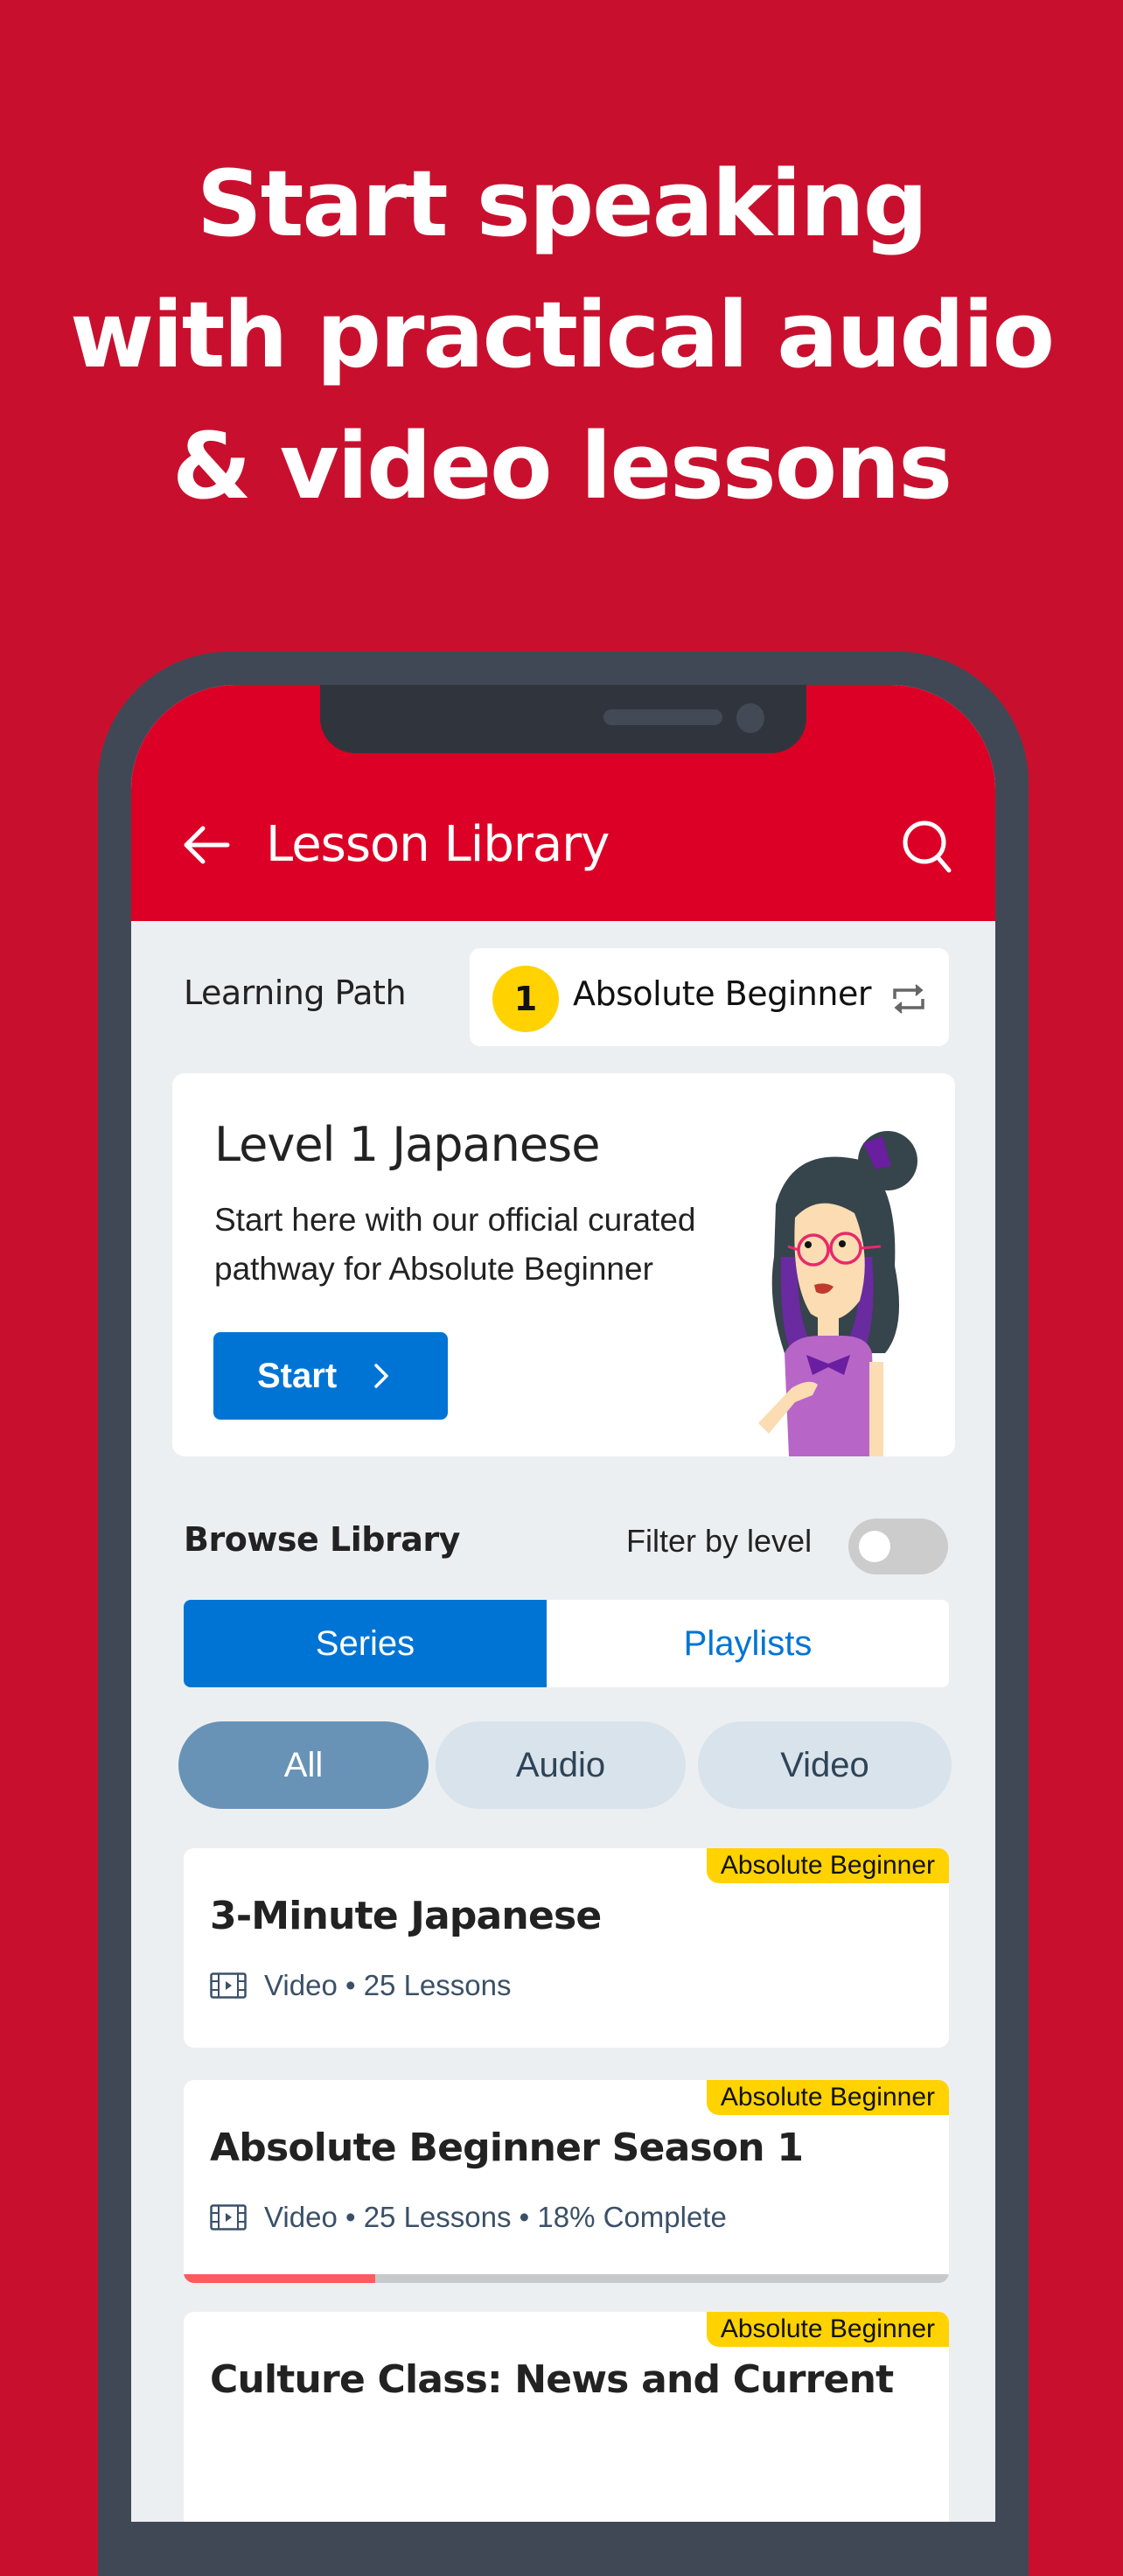  Describe the element at coordinates (365, 1643) in the screenshot. I see `tab-series: Series` at that location.